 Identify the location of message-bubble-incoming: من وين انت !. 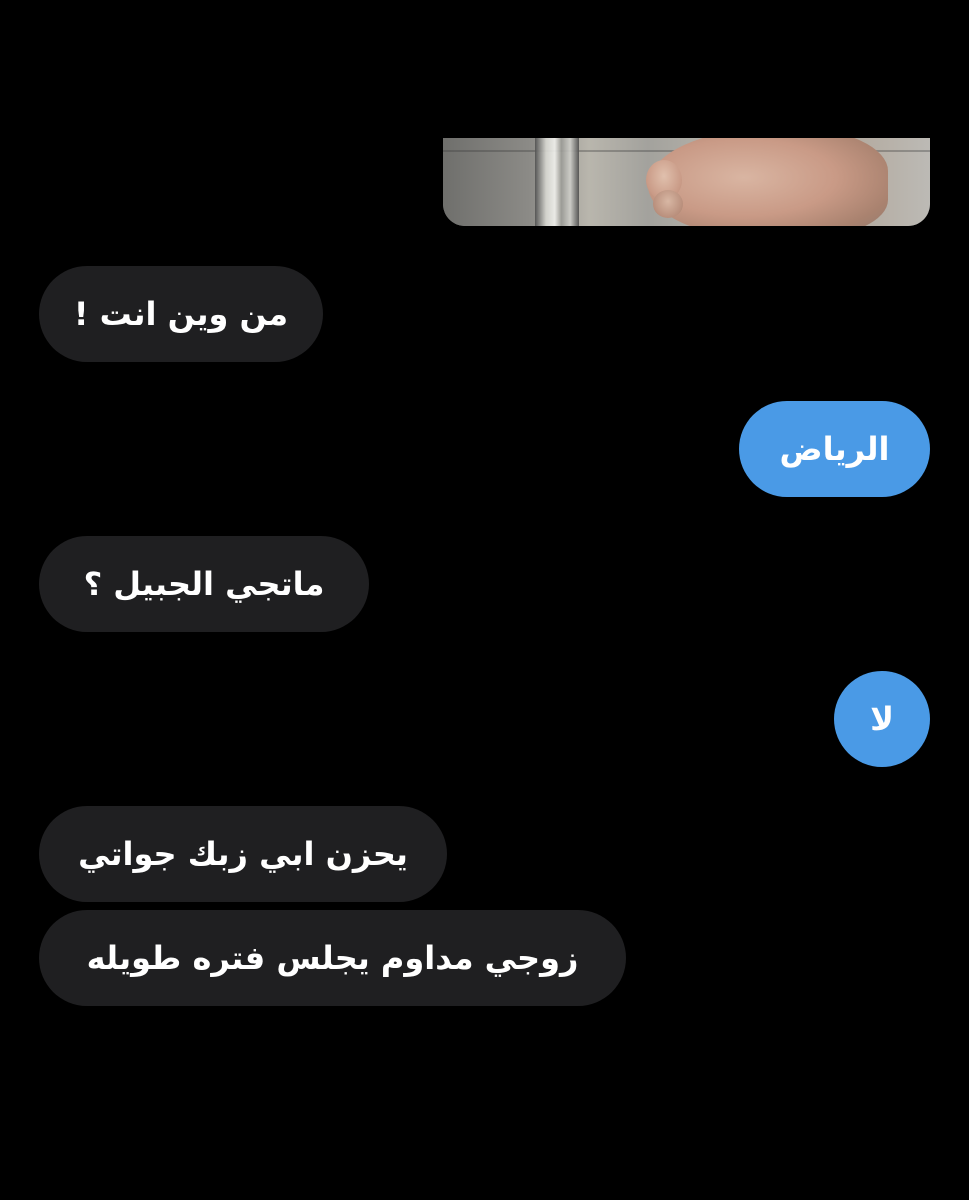
(181, 314).